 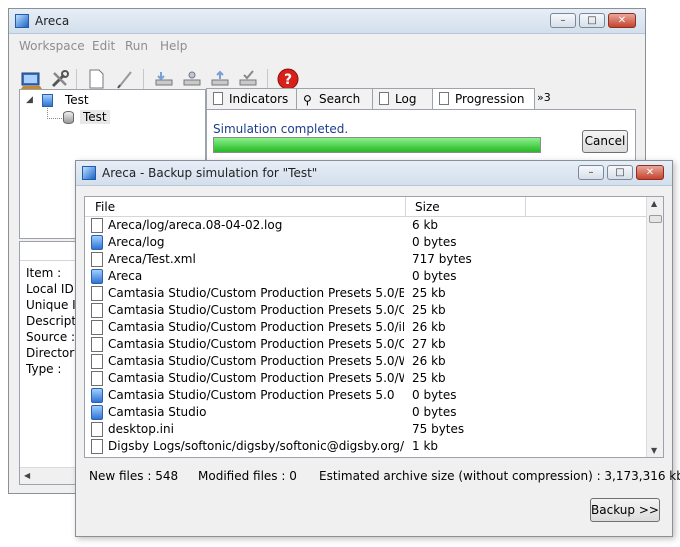 I want to click on file-name: Areca/Test.xml, so click(x=152, y=259).